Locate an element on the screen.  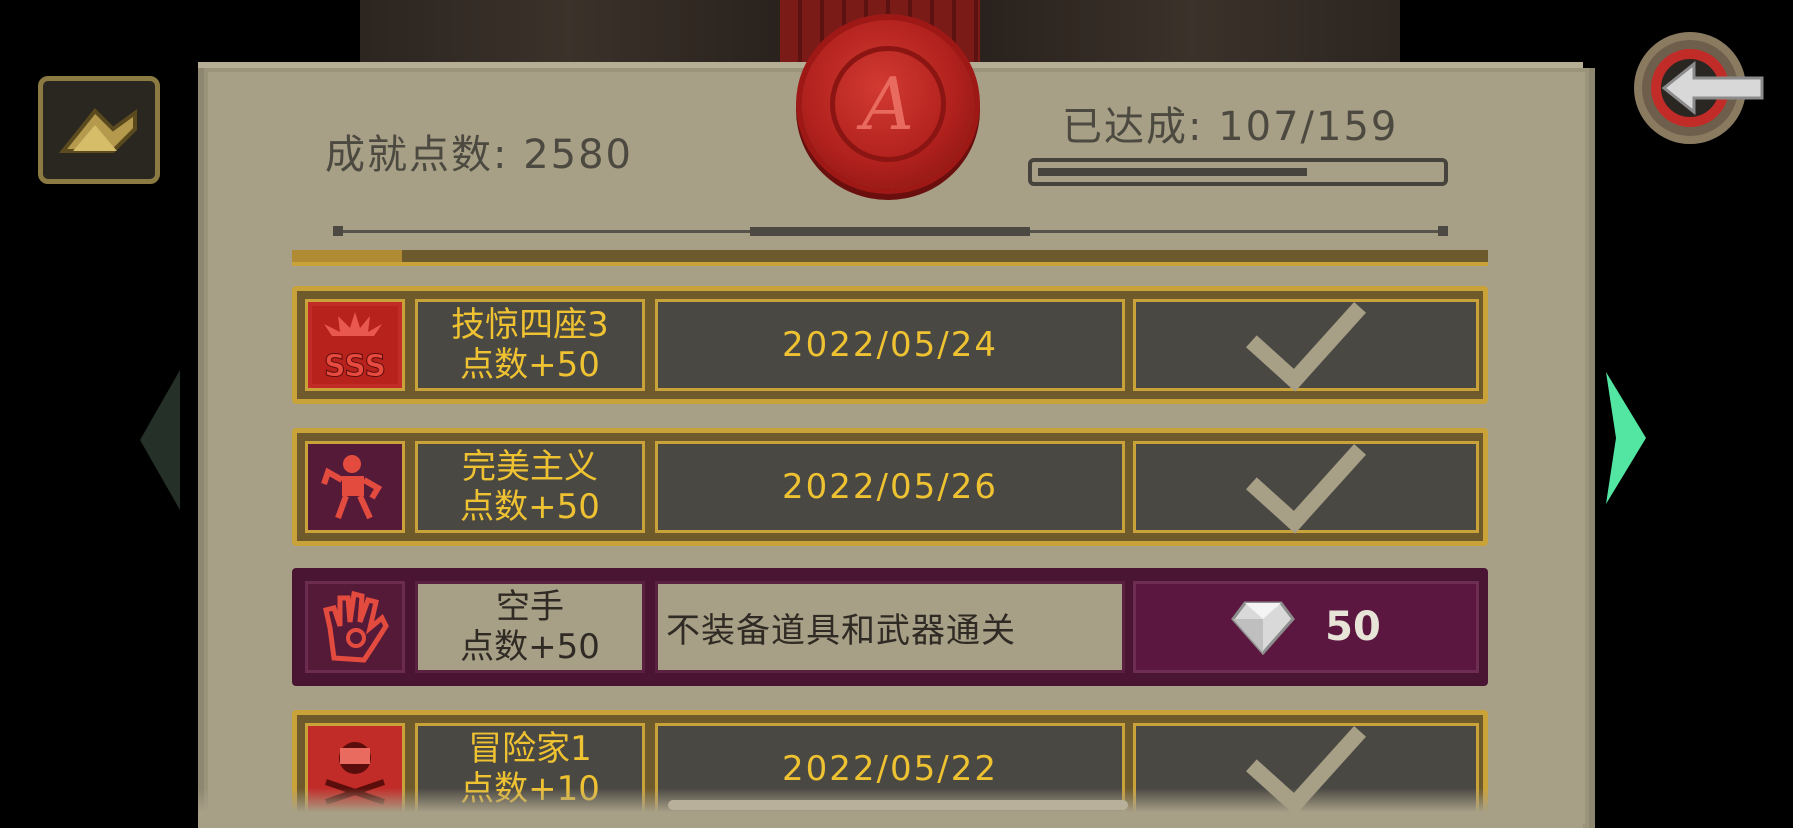
achievement-row-locked: 空手 点数+50 不装备道具和武器通关 50 is located at coordinates (890, 627).